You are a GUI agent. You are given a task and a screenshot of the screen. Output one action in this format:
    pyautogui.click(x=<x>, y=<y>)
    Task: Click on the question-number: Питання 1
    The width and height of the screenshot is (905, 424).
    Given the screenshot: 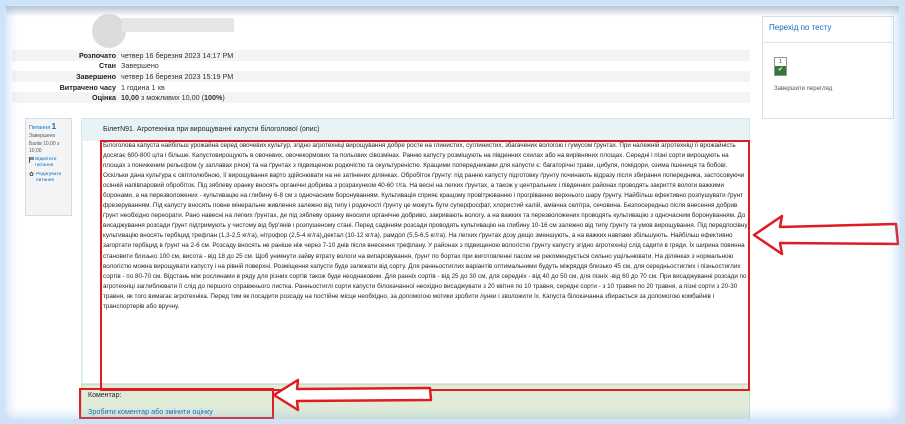 What is the action you would take?
    pyautogui.click(x=48, y=126)
    